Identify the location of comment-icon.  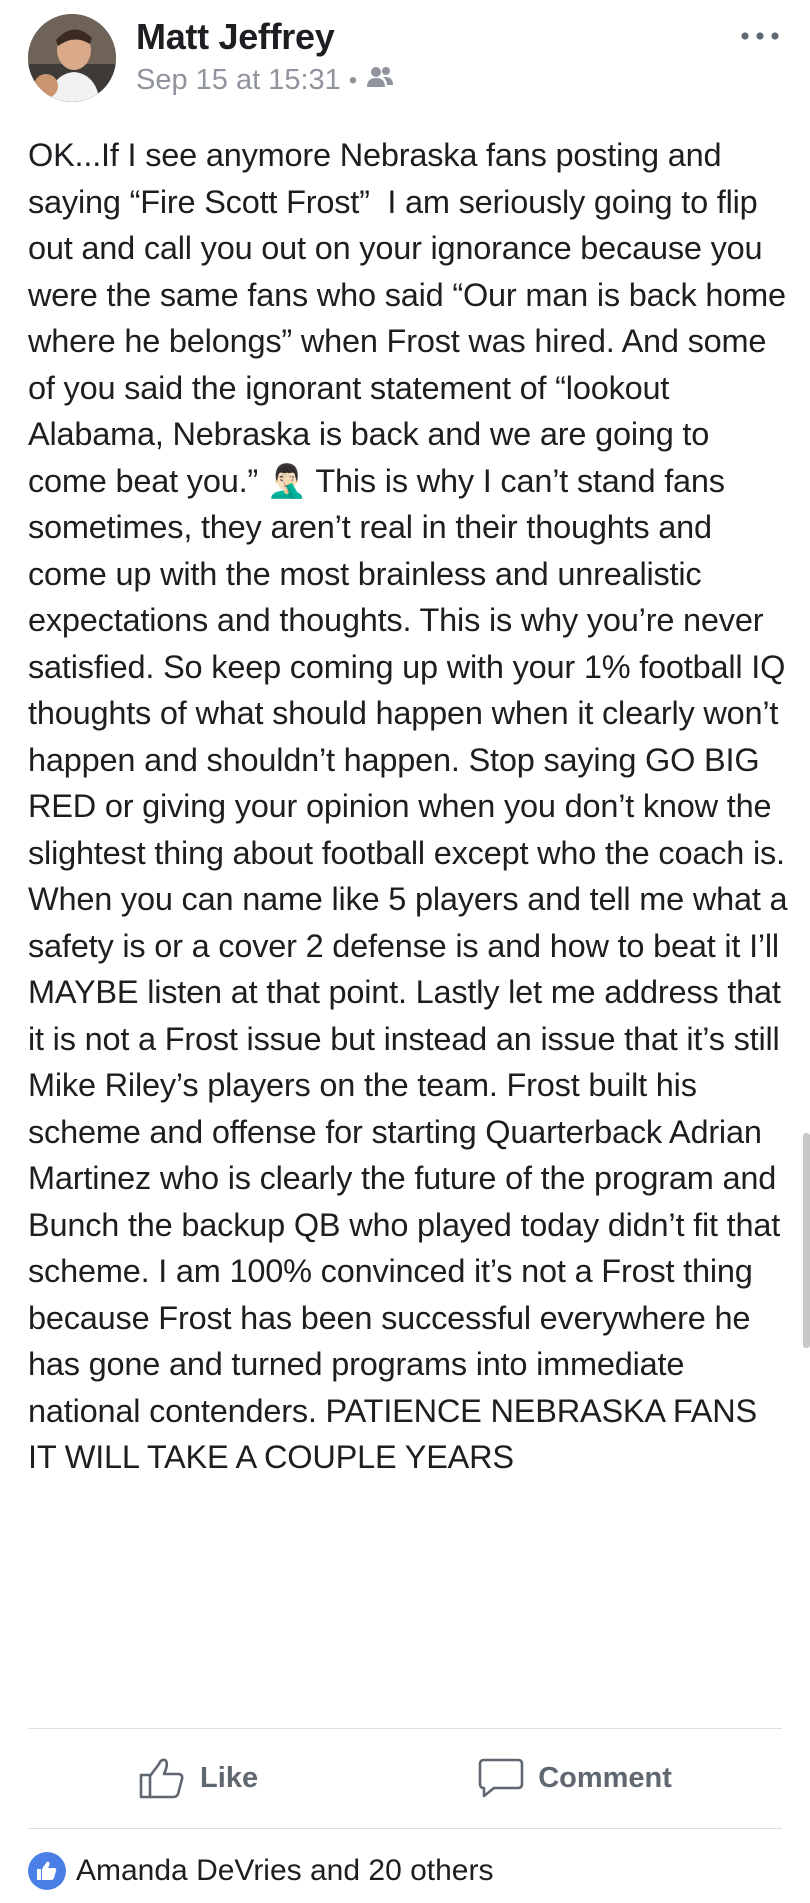
(501, 1778).